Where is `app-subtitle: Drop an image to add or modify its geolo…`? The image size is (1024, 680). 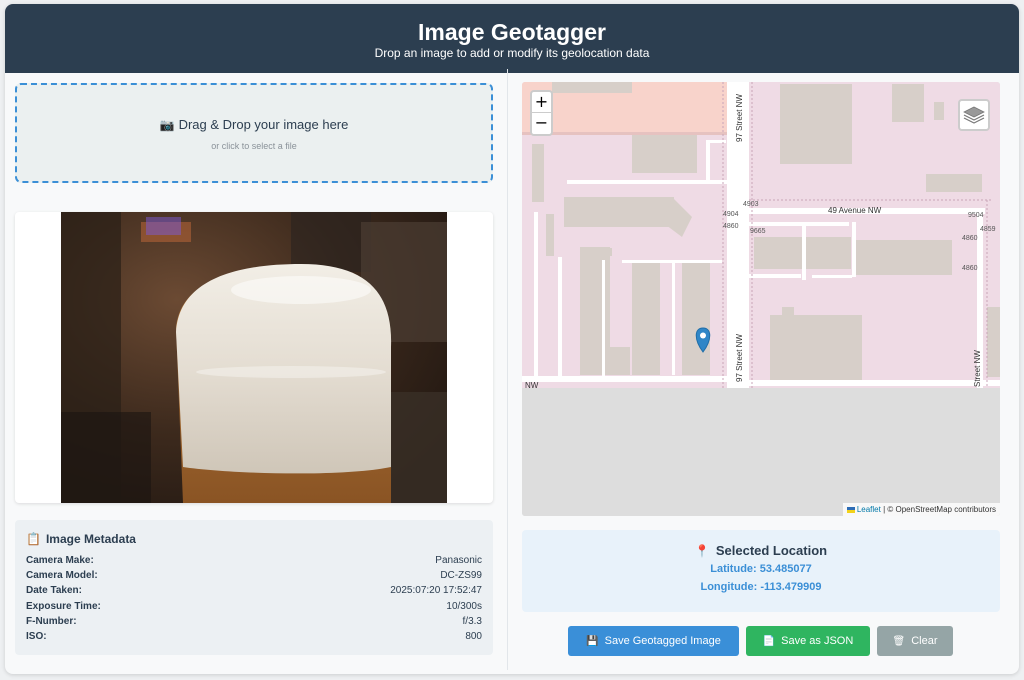 app-subtitle: Drop an image to add or modify its geolo… is located at coordinates (512, 53).